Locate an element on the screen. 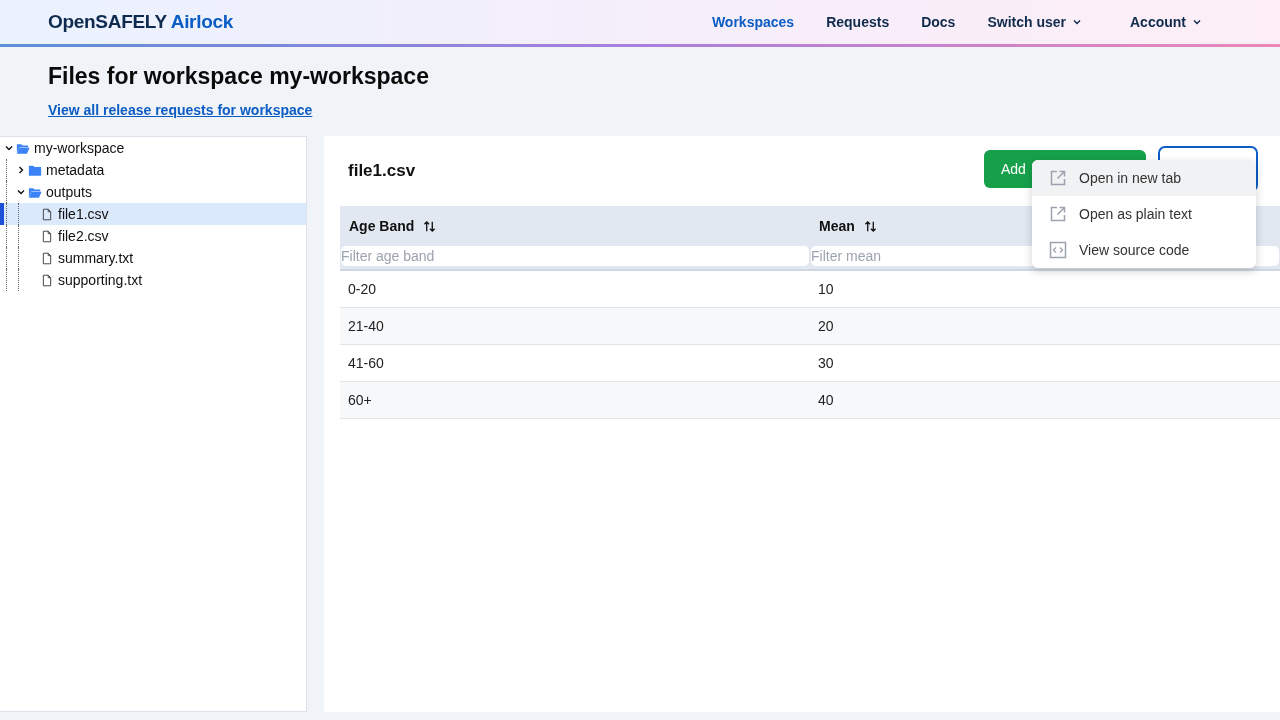 This screenshot has height=720, width=1280. tree-item-label: my-workspace is located at coordinates (79, 148).